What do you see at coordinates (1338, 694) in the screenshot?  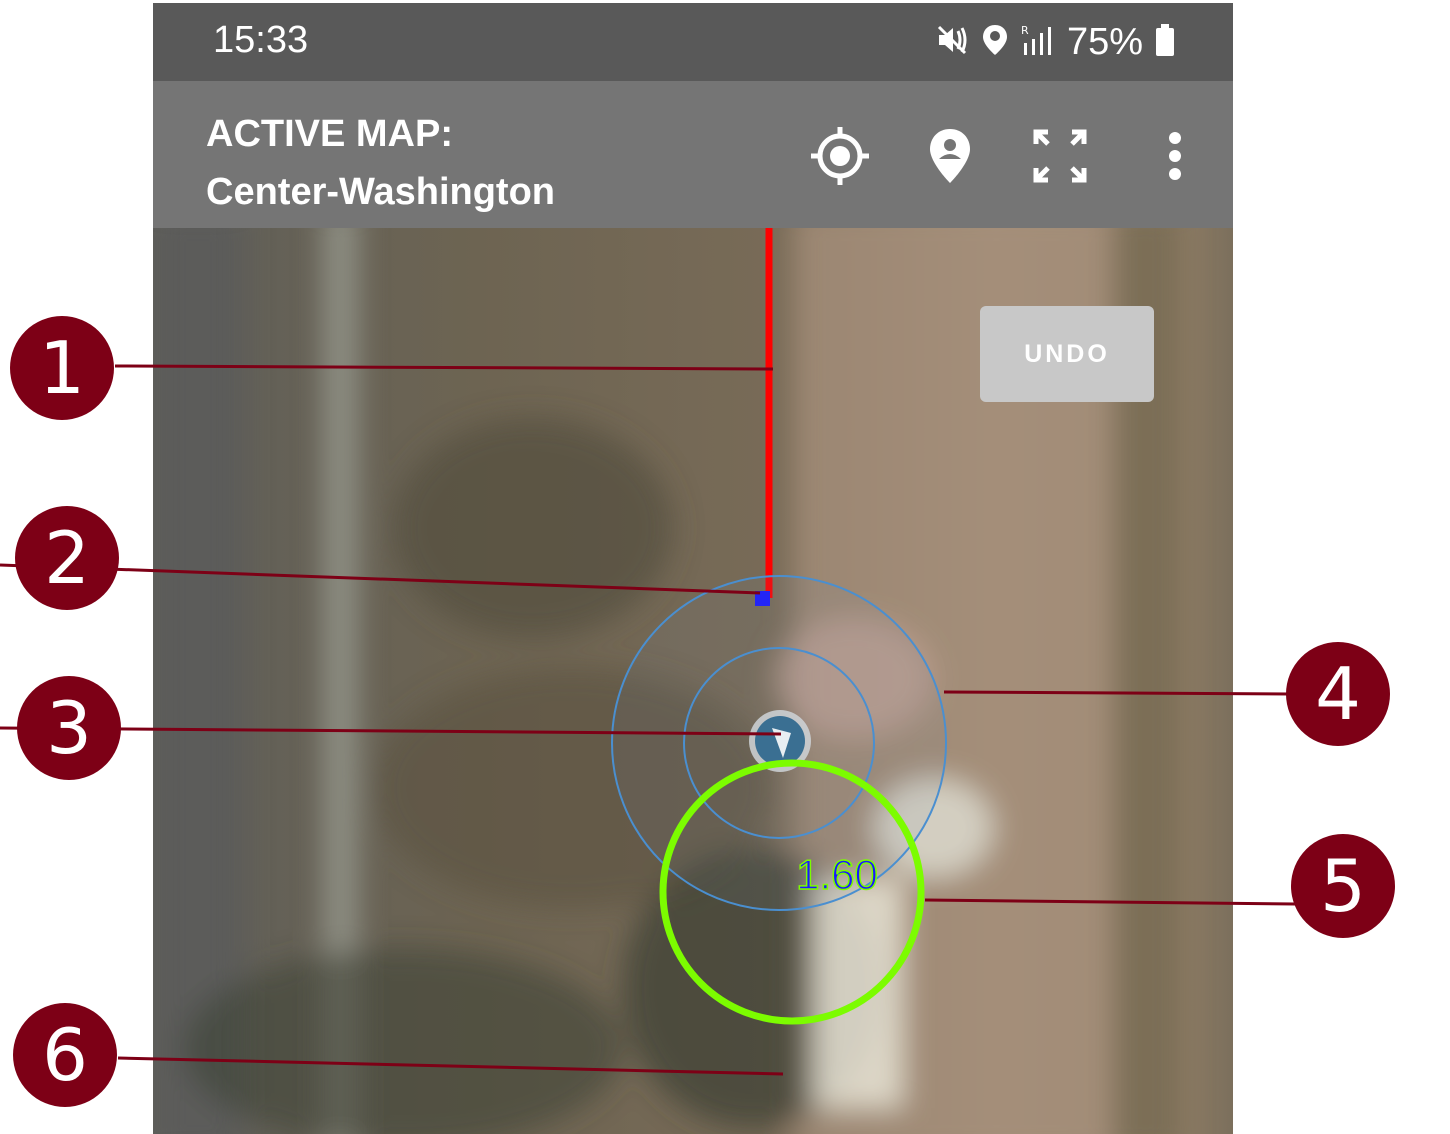 I see `callout-4: 4` at bounding box center [1338, 694].